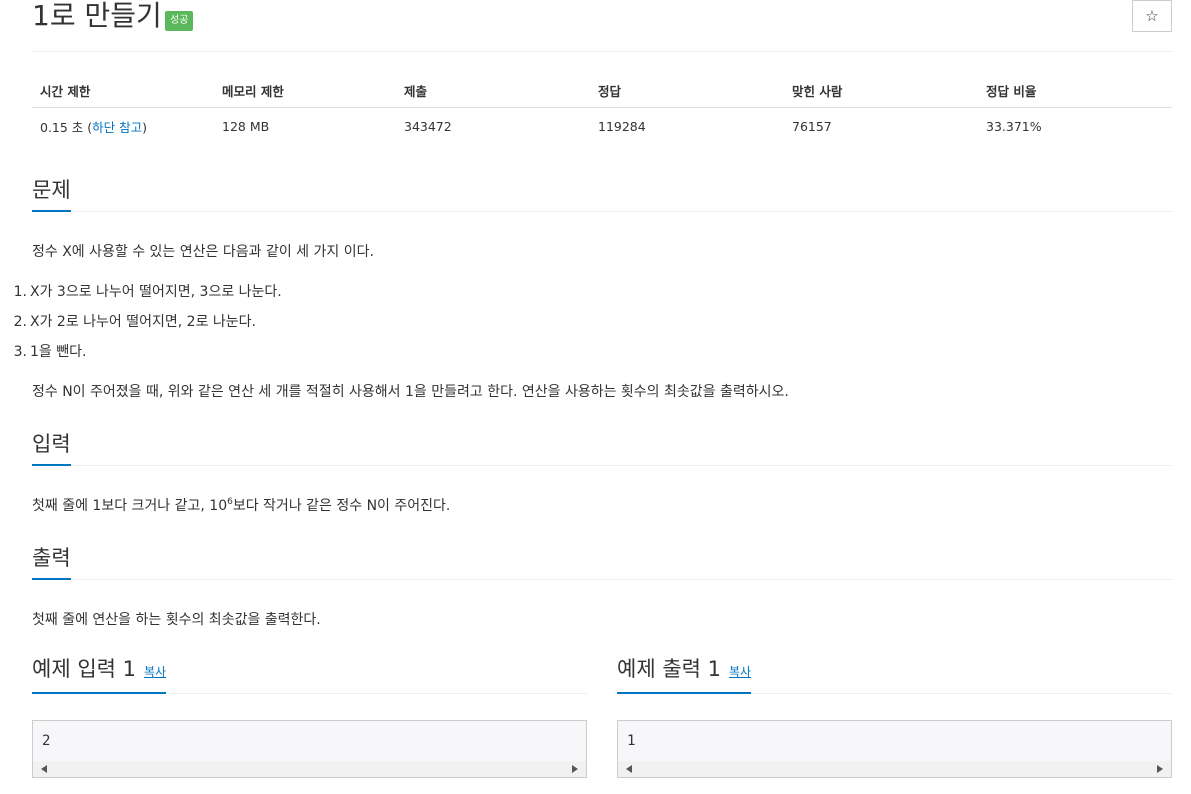 This screenshot has height=794, width=1191. What do you see at coordinates (51, 562) in the screenshot?
I see `output-heading: 출력` at bounding box center [51, 562].